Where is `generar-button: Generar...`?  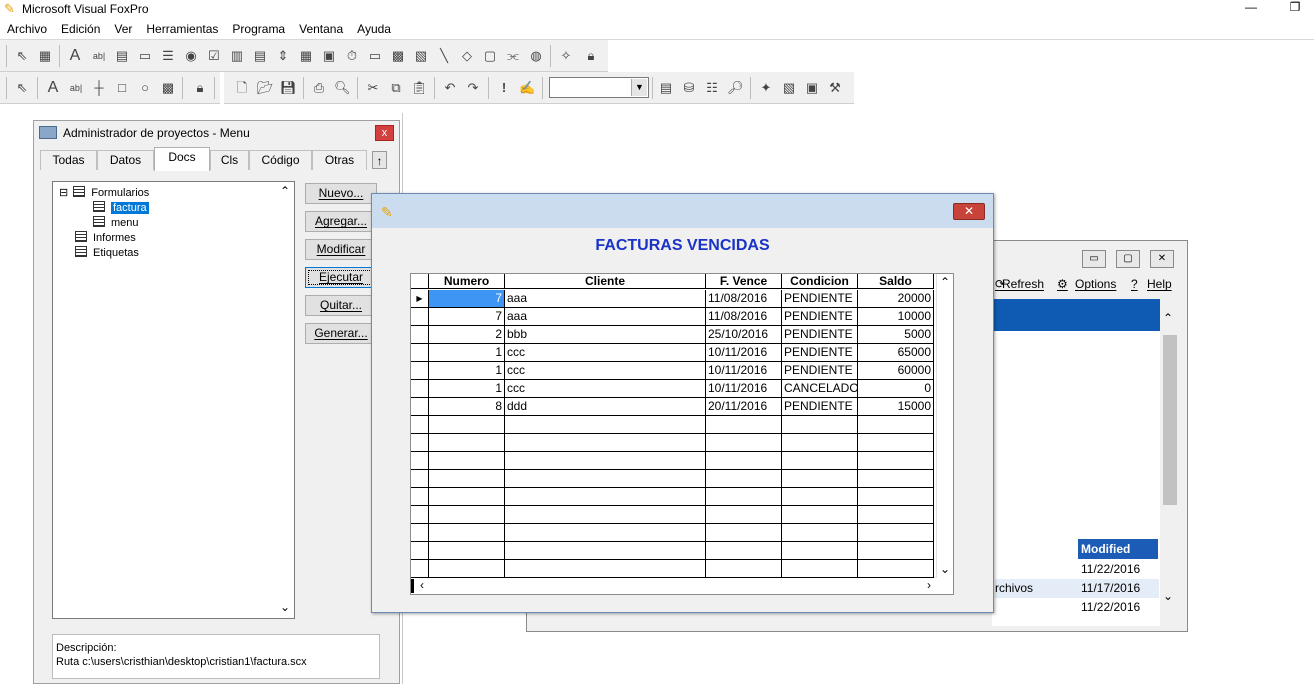
generar-button: Generar... is located at coordinates (341, 333).